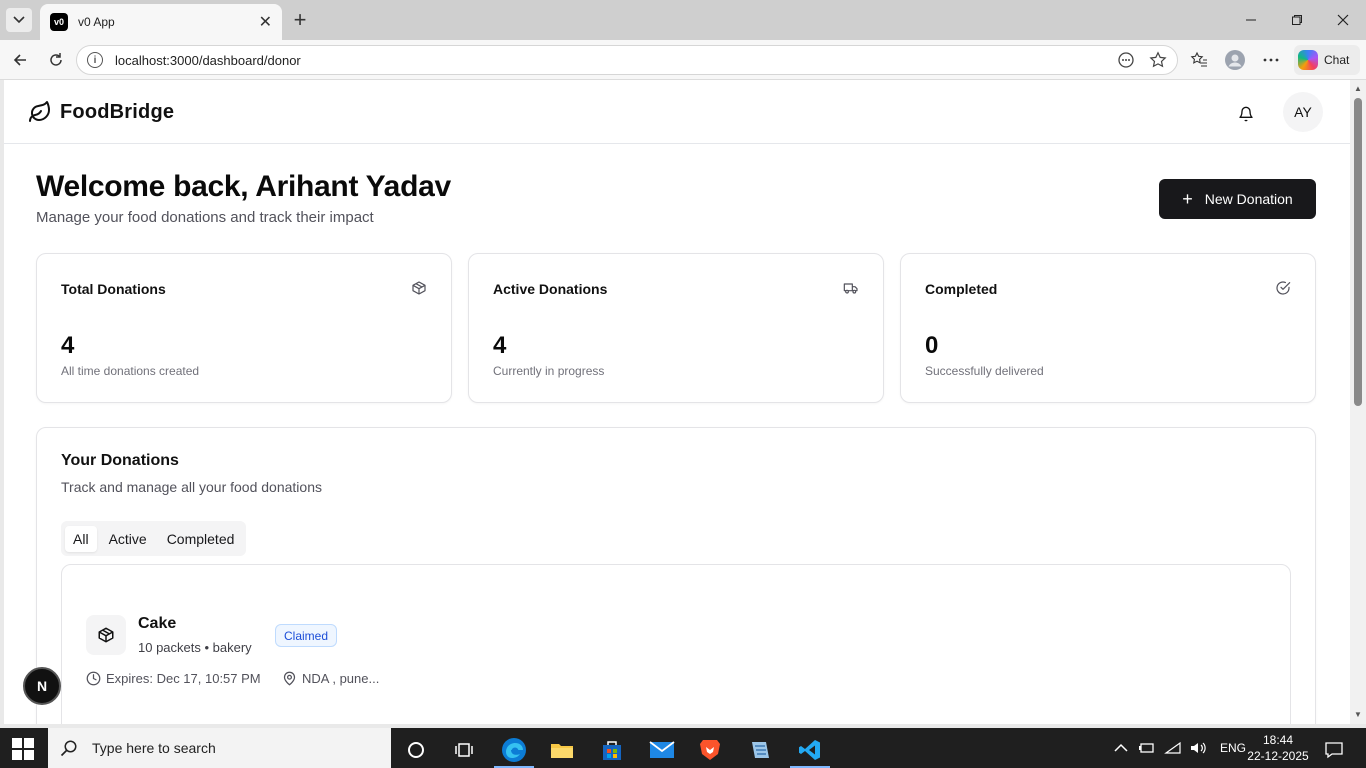  Describe the element at coordinates (464, 750) in the screenshot. I see `task-view-button` at that location.